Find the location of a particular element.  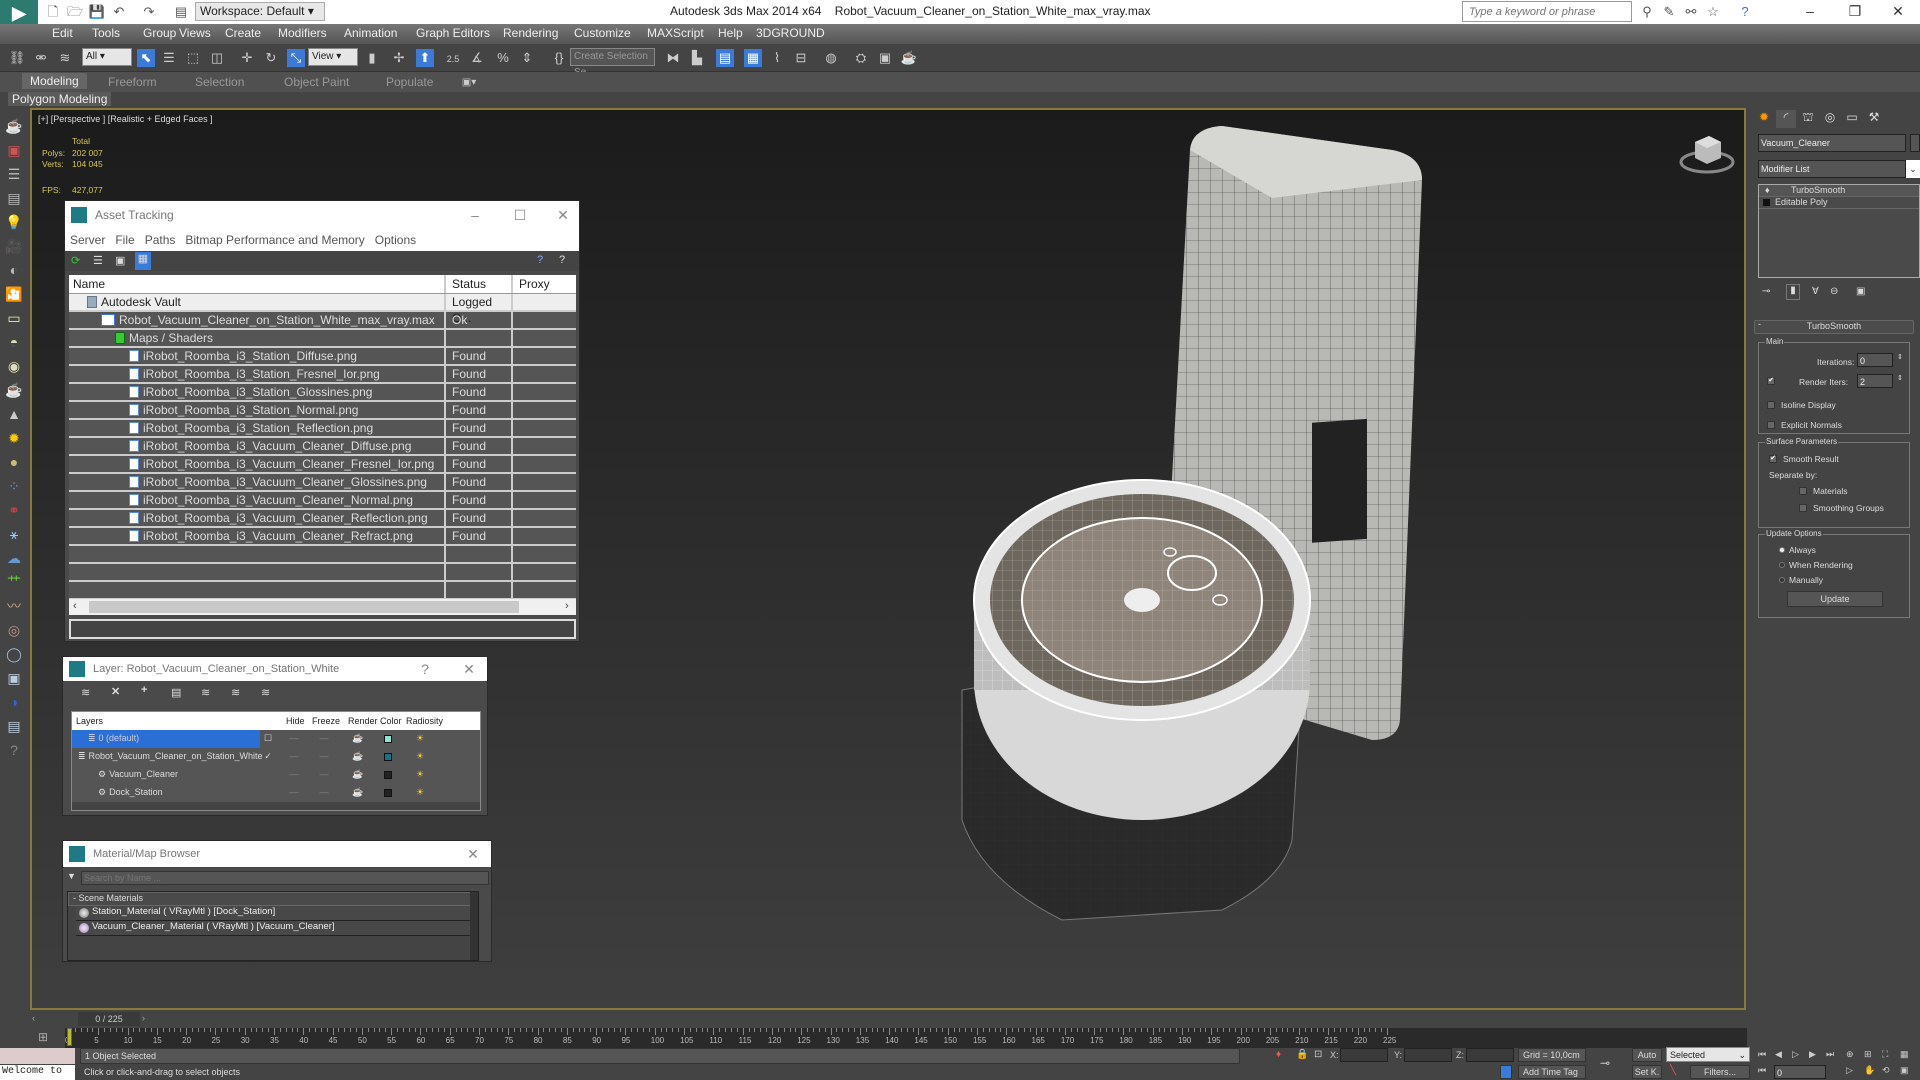

scroll-left-icon: ‹ is located at coordinates (75, 606).